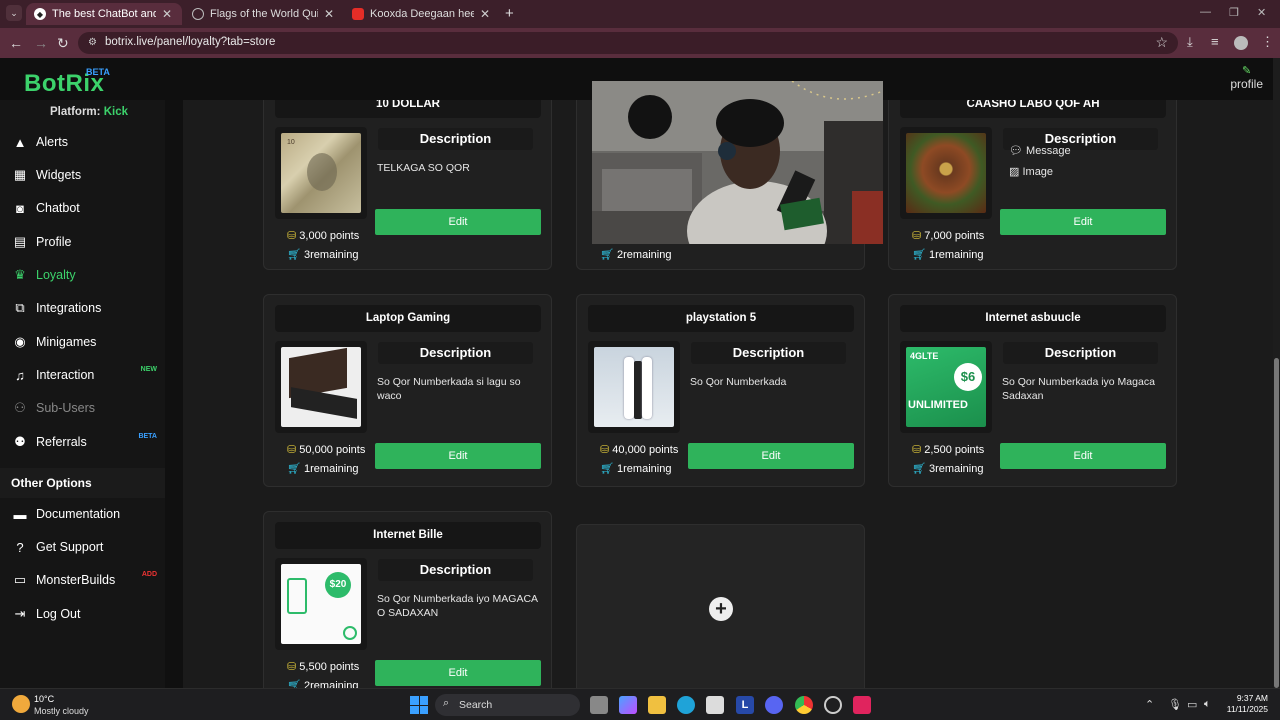  Describe the element at coordinates (715, 705) in the screenshot. I see `store-icon` at that location.